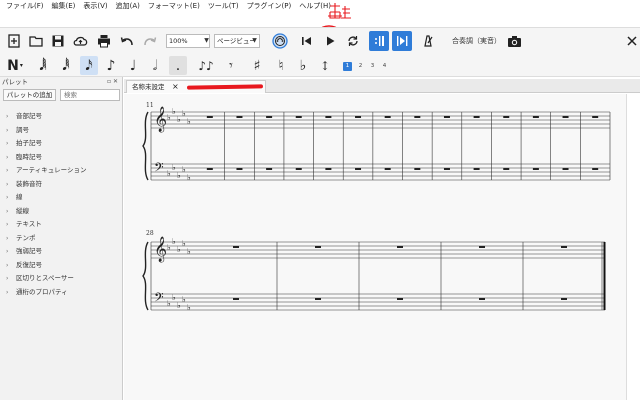 This screenshot has height=400, width=640. I want to click on image-capture-button, so click(514, 41).